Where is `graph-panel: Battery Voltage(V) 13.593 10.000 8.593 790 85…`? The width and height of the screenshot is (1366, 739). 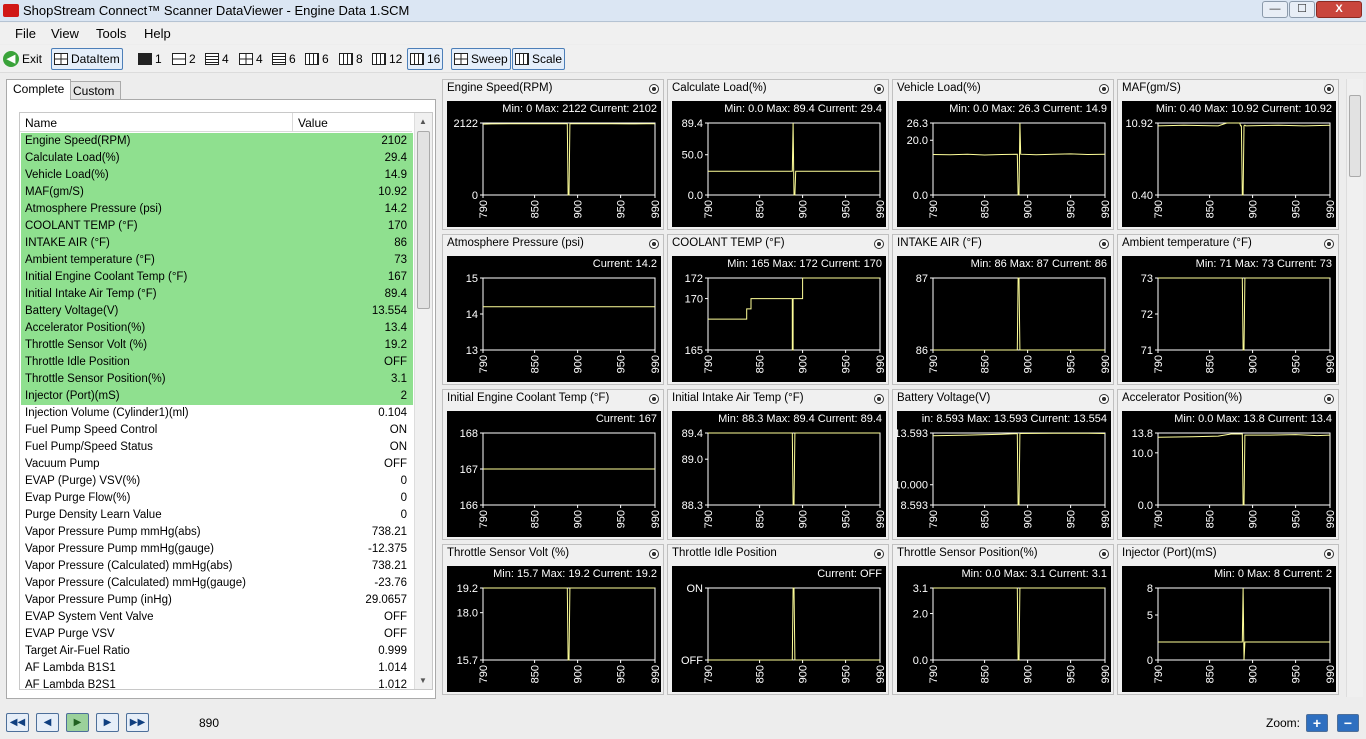 graph-panel: Battery Voltage(V) 13.593 10.000 8.593 790 85… is located at coordinates (1003, 464).